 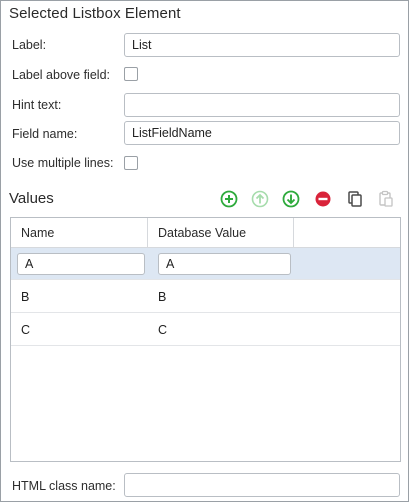 I want to click on hint-text-field, so click(x=262, y=105).